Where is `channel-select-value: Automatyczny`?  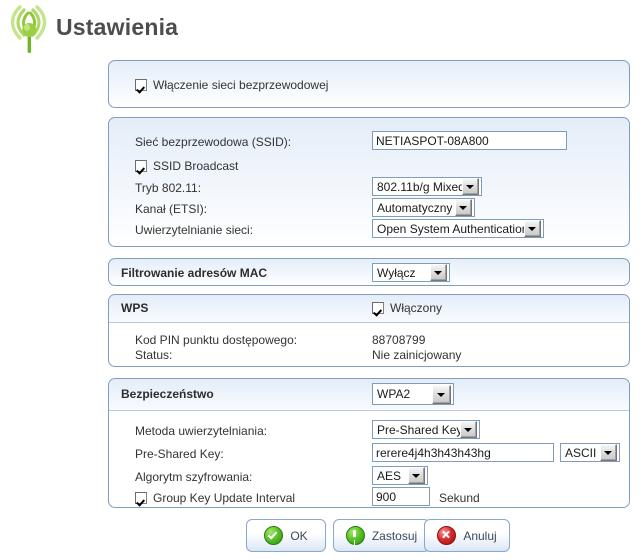 channel-select-value: Automatyczny is located at coordinates (415, 207).